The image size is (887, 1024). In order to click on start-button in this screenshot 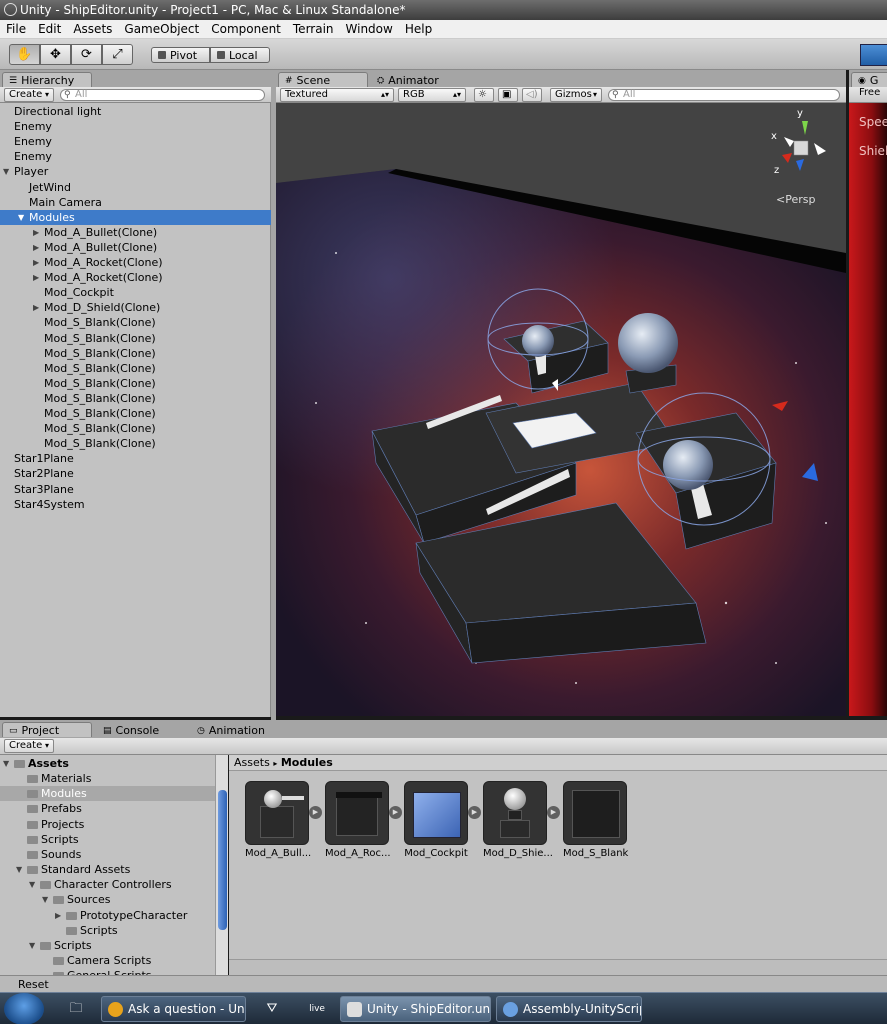, I will do `click(24, 1008)`.